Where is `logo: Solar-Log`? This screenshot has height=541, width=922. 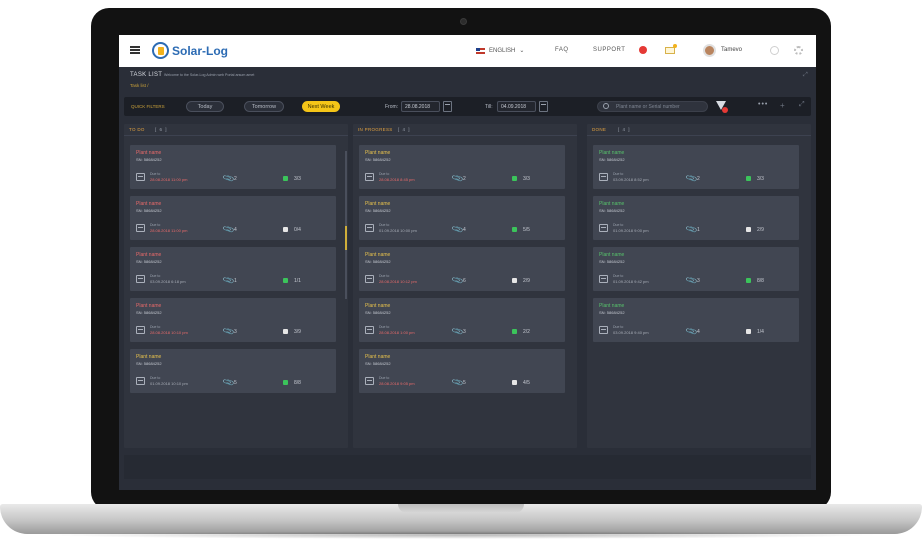 logo: Solar-Log is located at coordinates (190, 50).